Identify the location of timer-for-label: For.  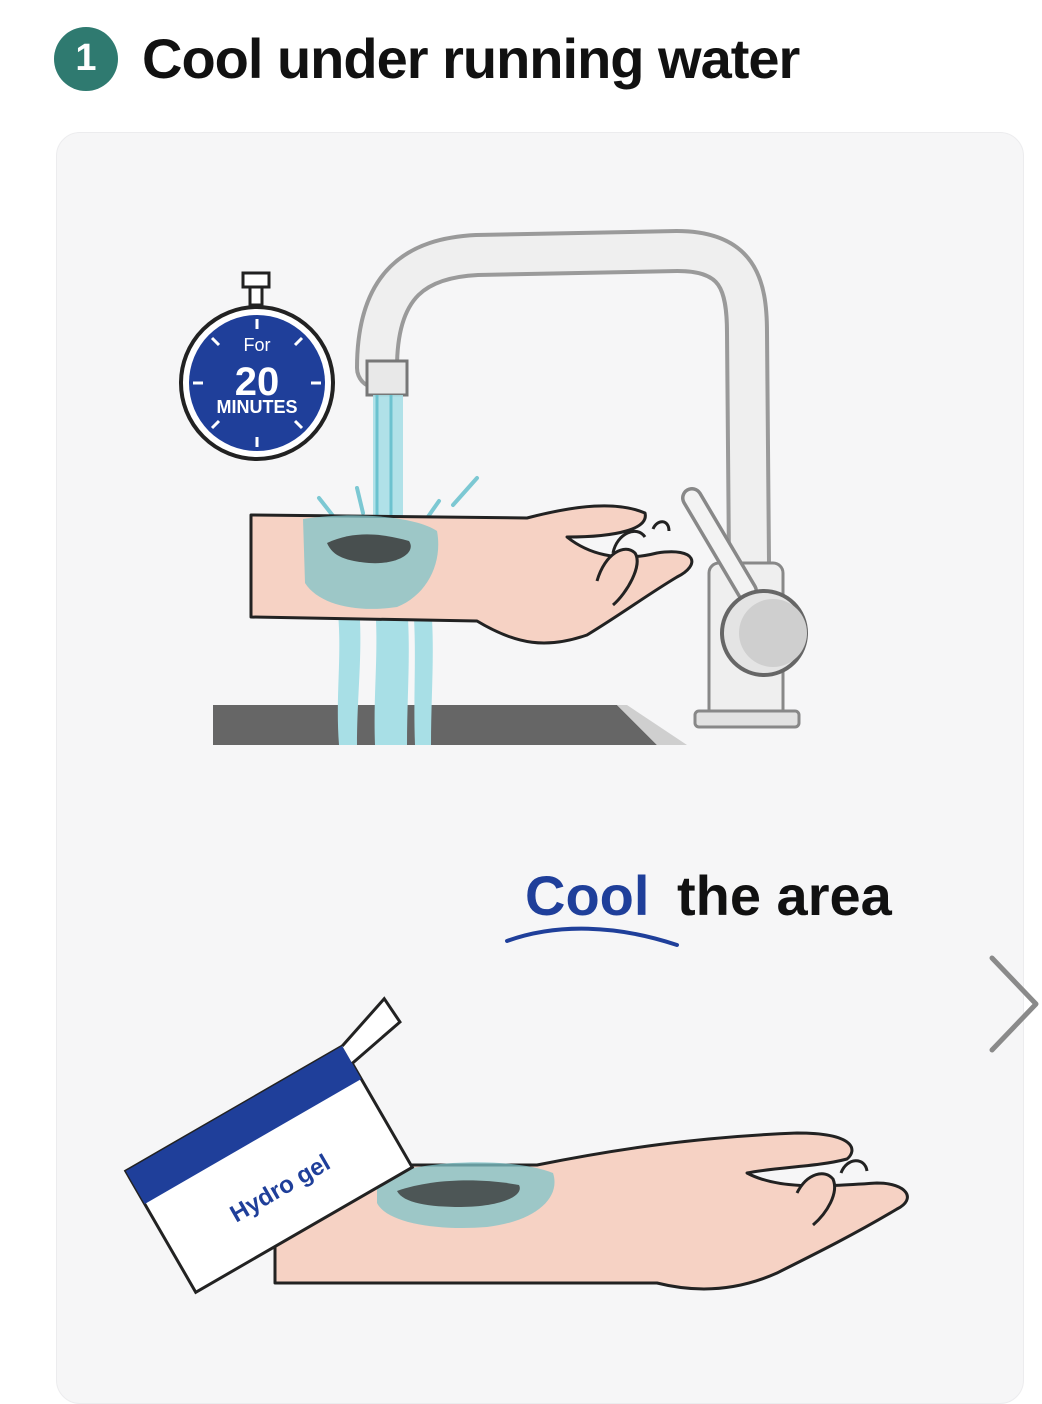
(257, 345).